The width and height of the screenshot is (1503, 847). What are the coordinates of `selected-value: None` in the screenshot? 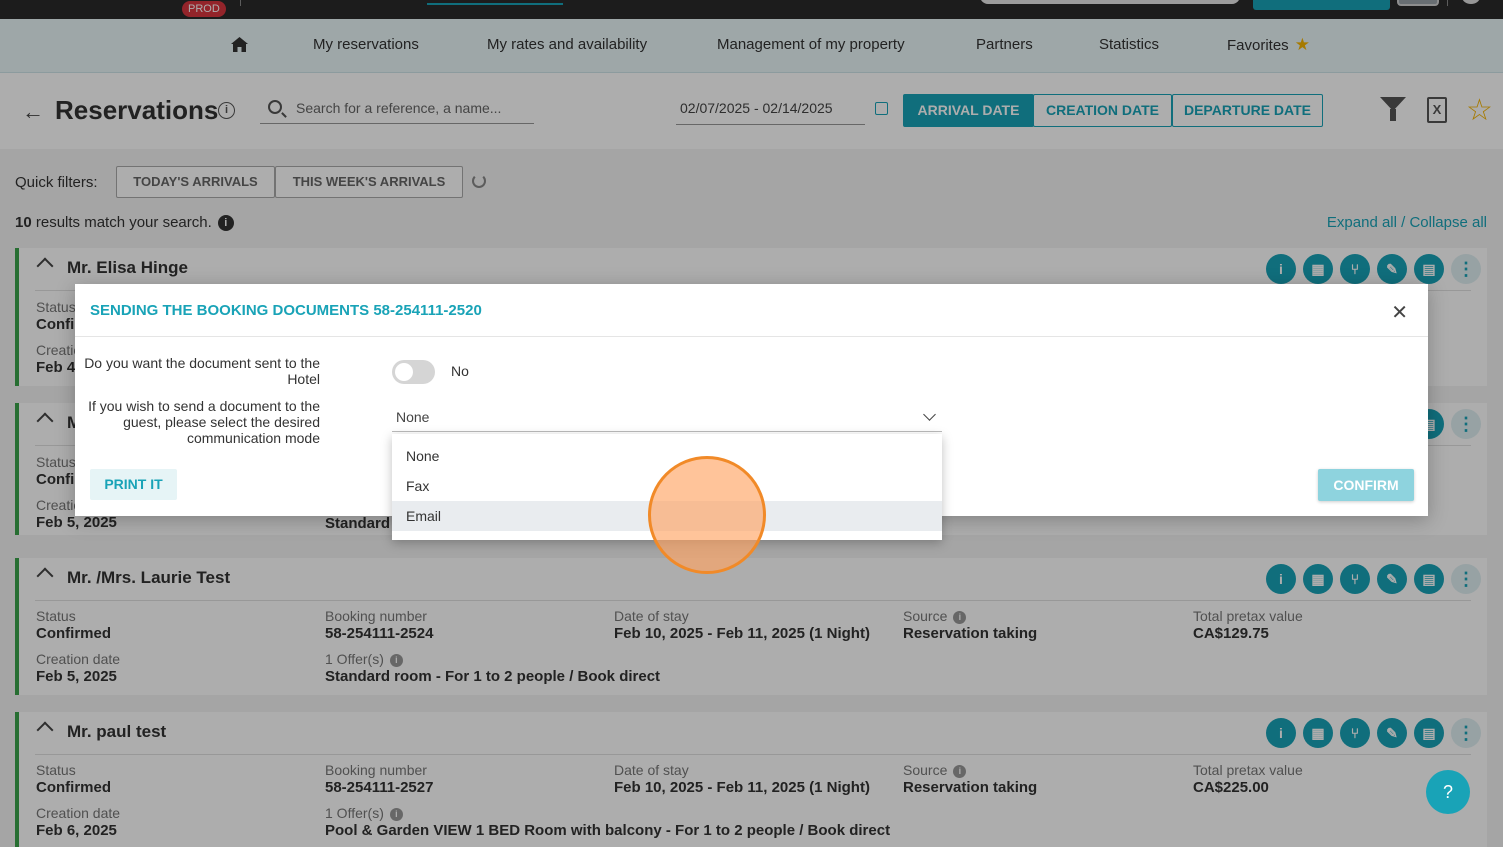 It's located at (413, 417).